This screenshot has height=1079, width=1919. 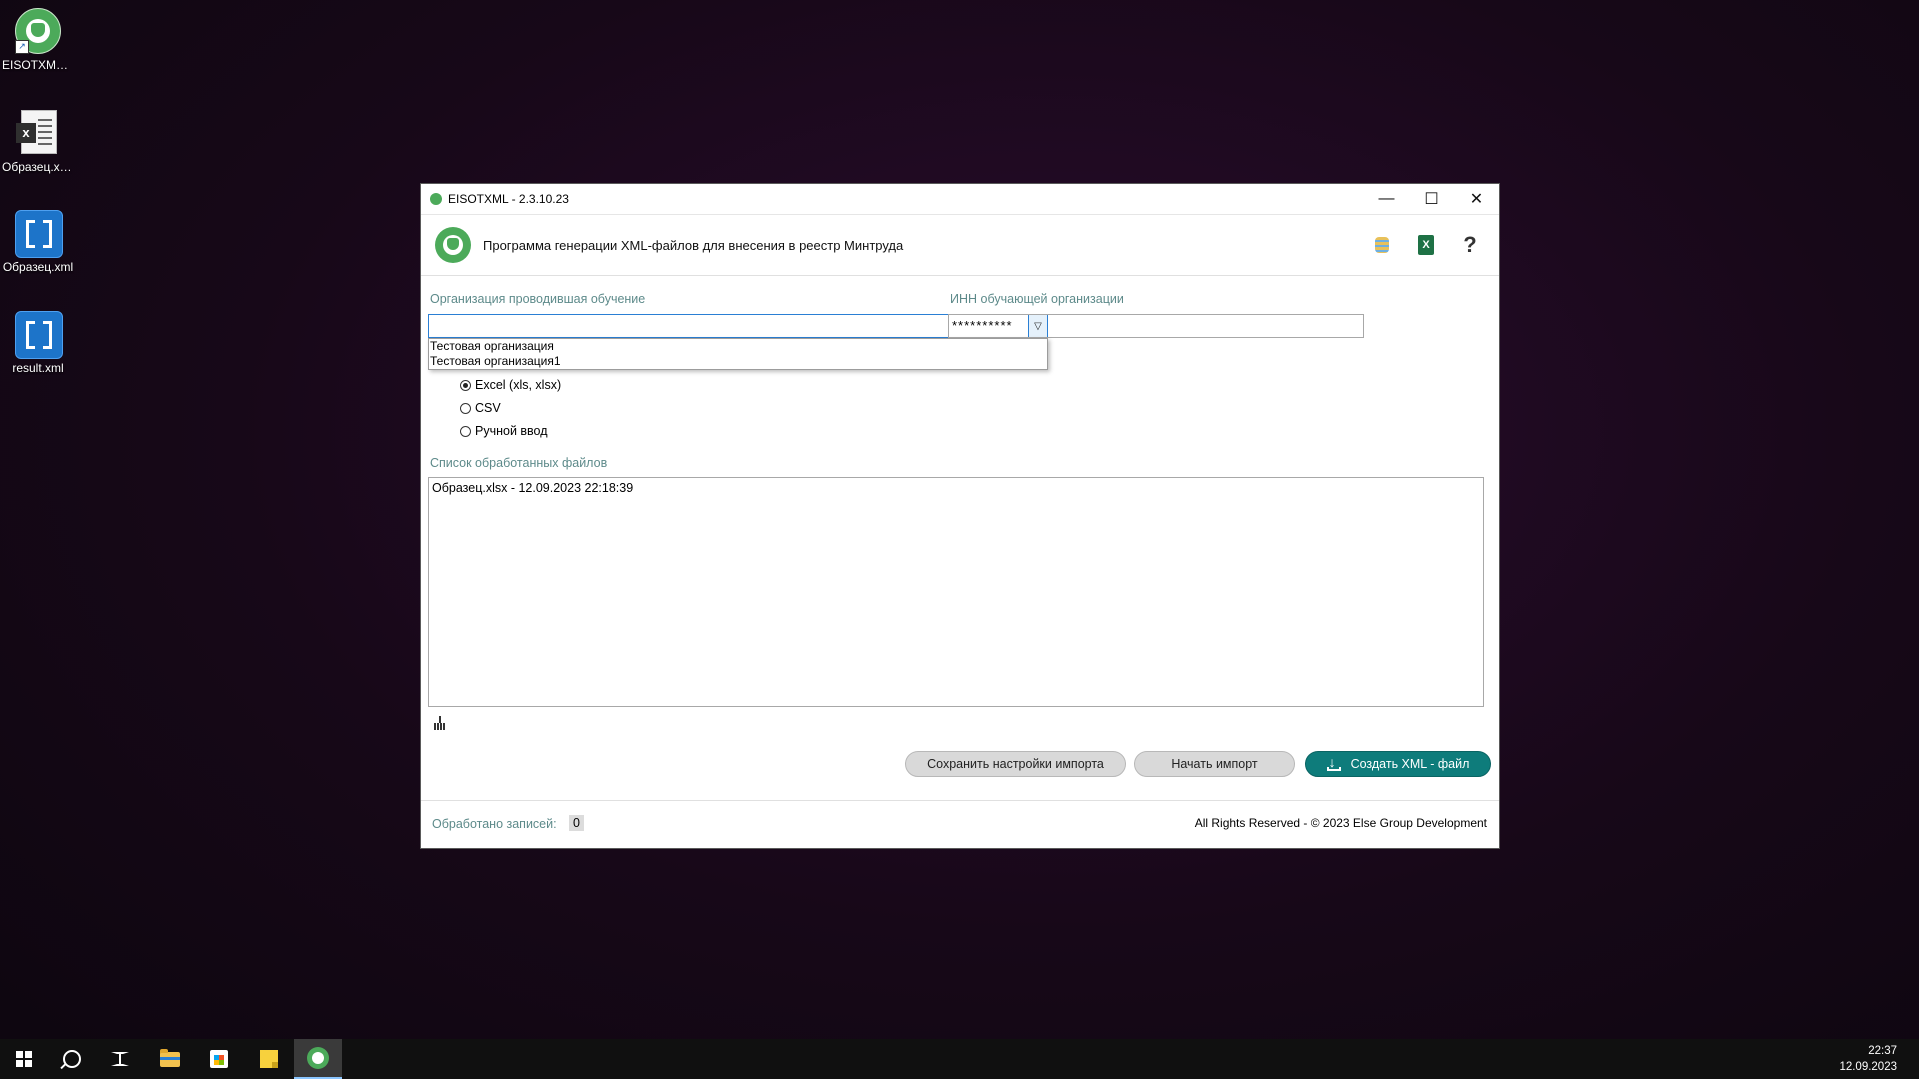 What do you see at coordinates (1882, 1051) in the screenshot?
I see `clock-time: 22:37` at bounding box center [1882, 1051].